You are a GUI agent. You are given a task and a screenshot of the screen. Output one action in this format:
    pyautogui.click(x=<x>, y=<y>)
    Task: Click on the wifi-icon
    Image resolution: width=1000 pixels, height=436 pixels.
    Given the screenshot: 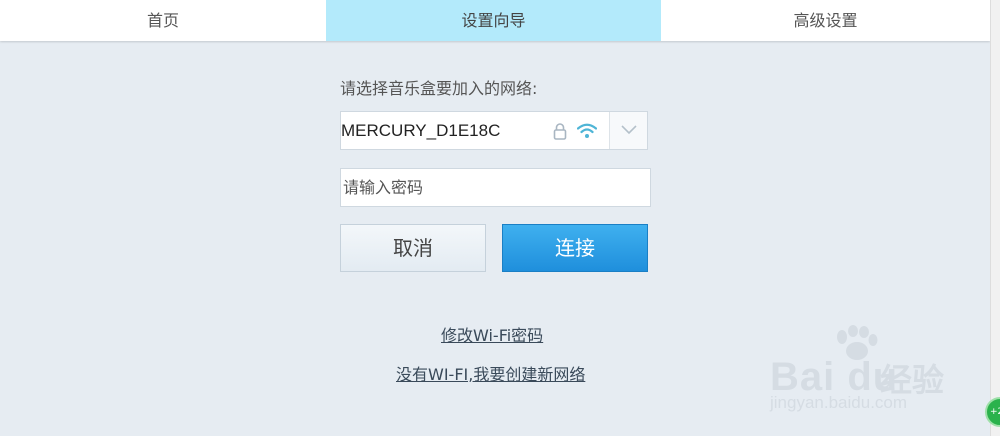 What is the action you would take?
    pyautogui.click(x=587, y=131)
    